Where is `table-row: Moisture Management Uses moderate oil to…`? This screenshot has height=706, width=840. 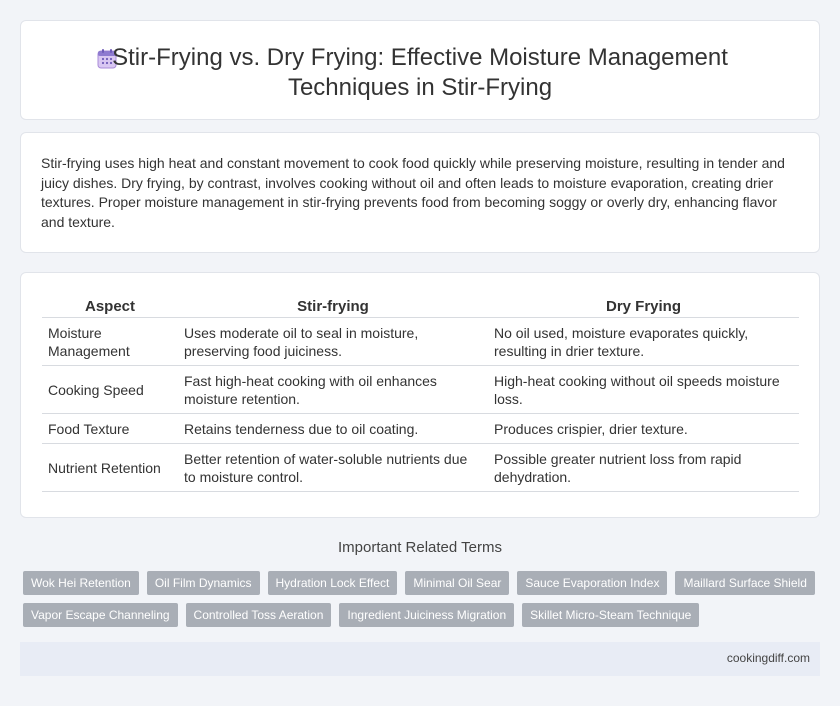
table-row: Moisture Management Uses moderate oil to… is located at coordinates (420, 341).